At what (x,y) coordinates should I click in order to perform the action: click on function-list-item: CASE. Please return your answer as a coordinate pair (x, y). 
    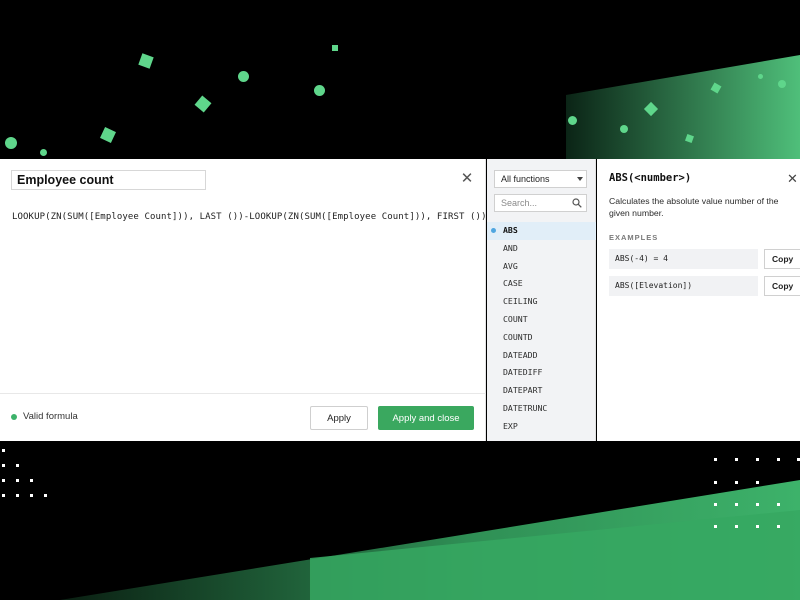
    Looking at the image, I should click on (541, 284).